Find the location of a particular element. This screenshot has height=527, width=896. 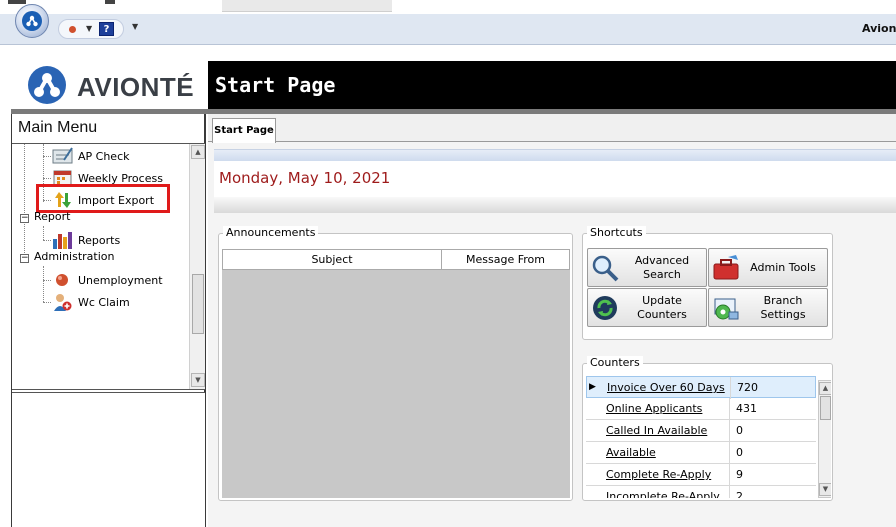

menu-item-unemployment: Unemployment is located at coordinates (107, 280).